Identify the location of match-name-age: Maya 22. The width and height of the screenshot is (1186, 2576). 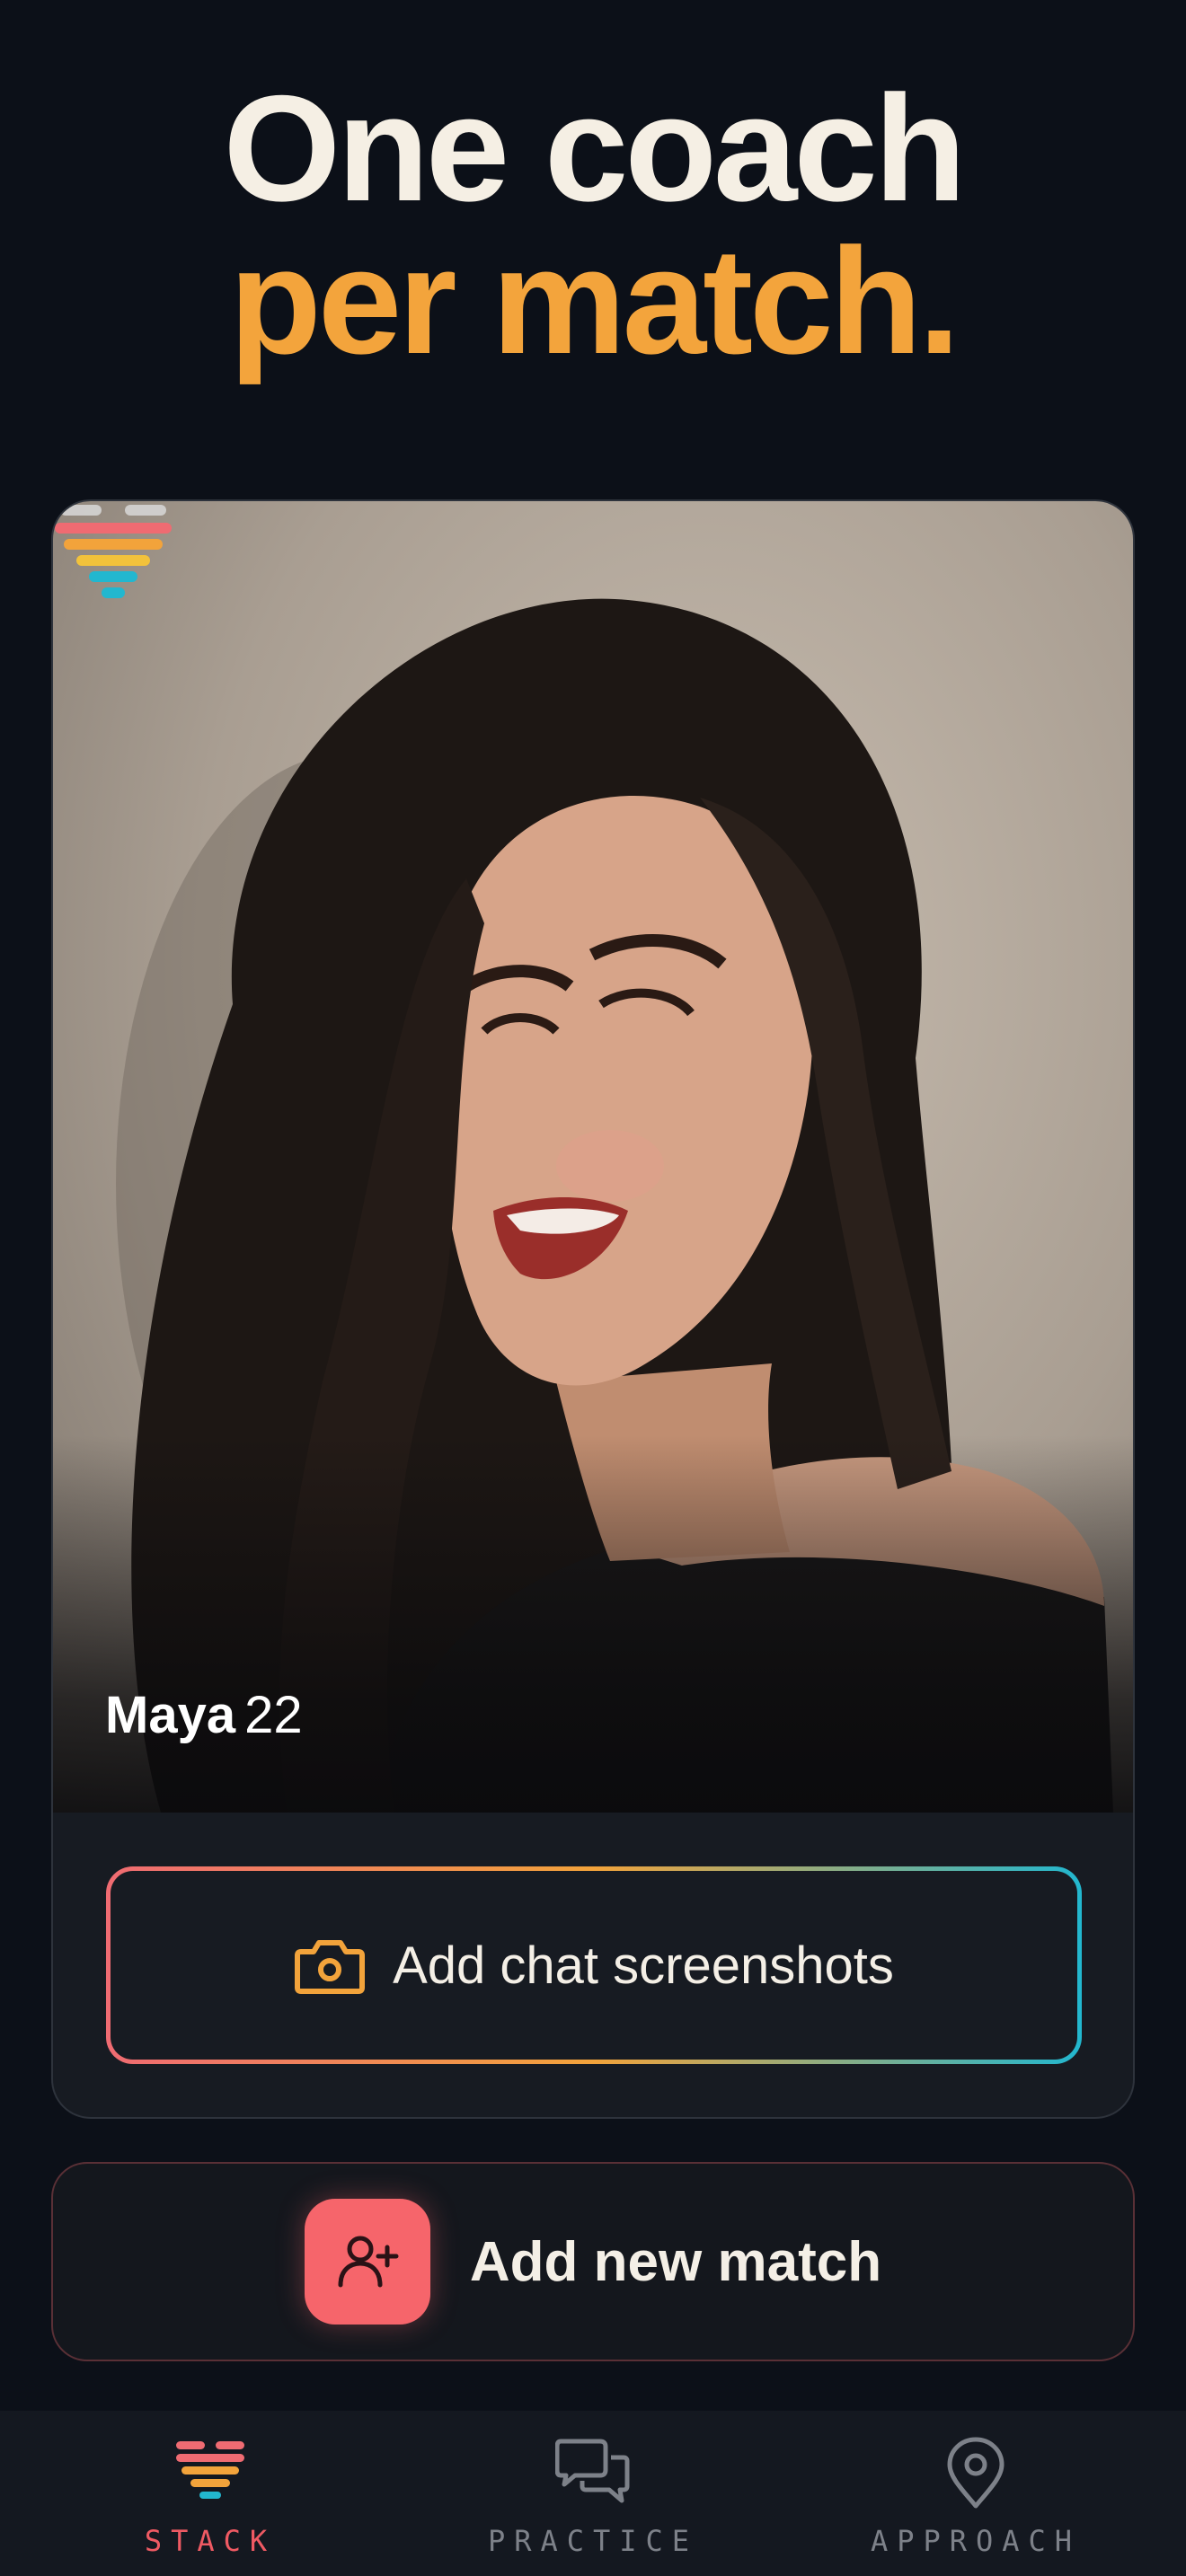
(204, 1715).